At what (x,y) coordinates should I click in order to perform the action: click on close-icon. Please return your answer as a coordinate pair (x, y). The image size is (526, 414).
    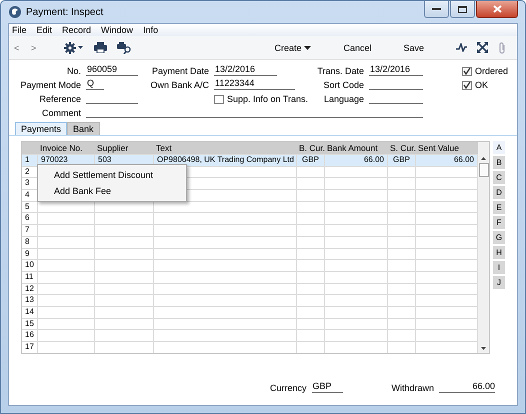
    Looking at the image, I should click on (497, 9).